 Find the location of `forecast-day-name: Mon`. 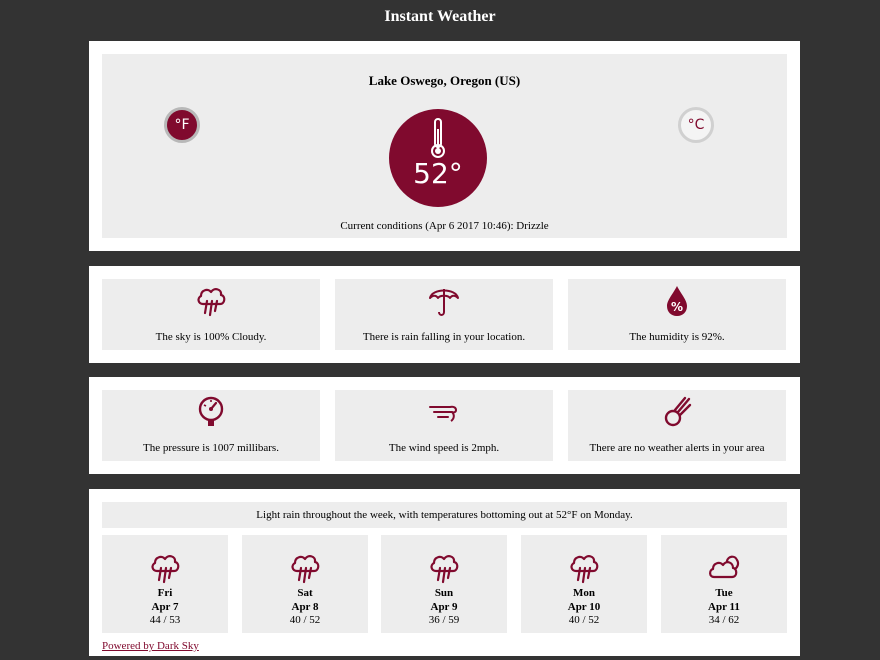

forecast-day-name: Mon is located at coordinates (584, 593).